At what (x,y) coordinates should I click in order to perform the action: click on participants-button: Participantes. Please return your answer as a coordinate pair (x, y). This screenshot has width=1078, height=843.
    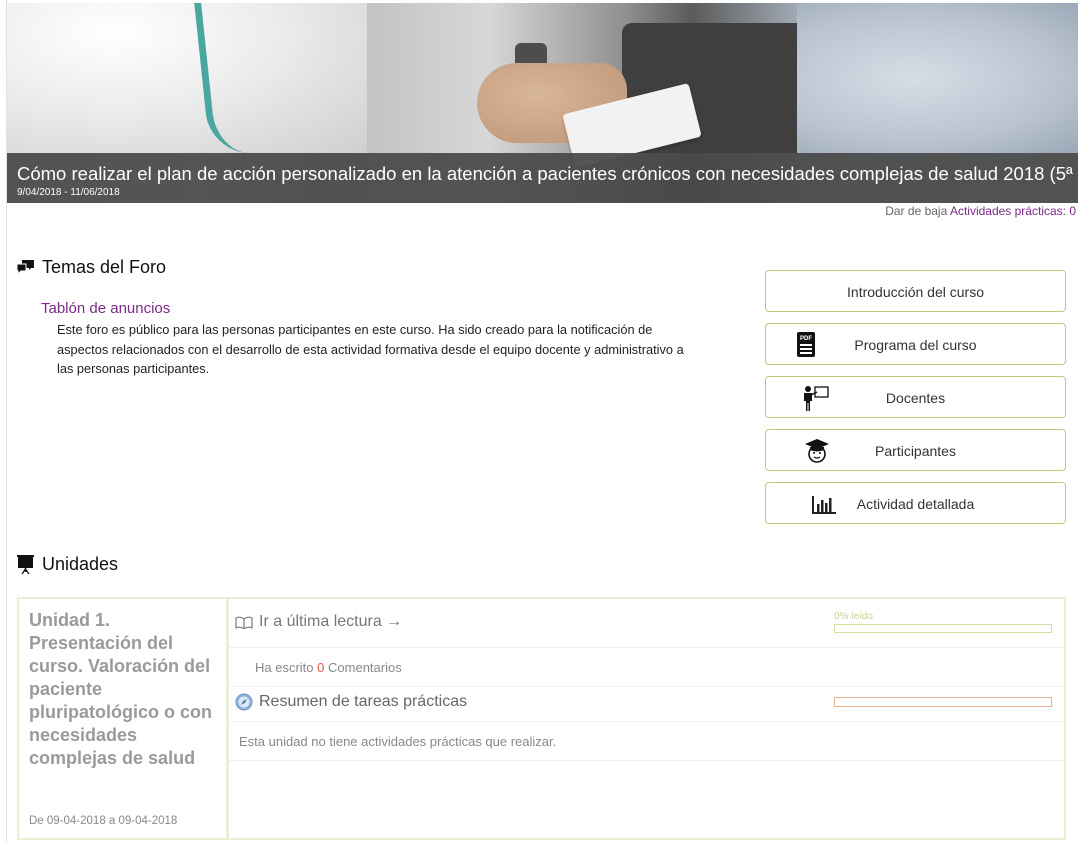
    Looking at the image, I should click on (915, 450).